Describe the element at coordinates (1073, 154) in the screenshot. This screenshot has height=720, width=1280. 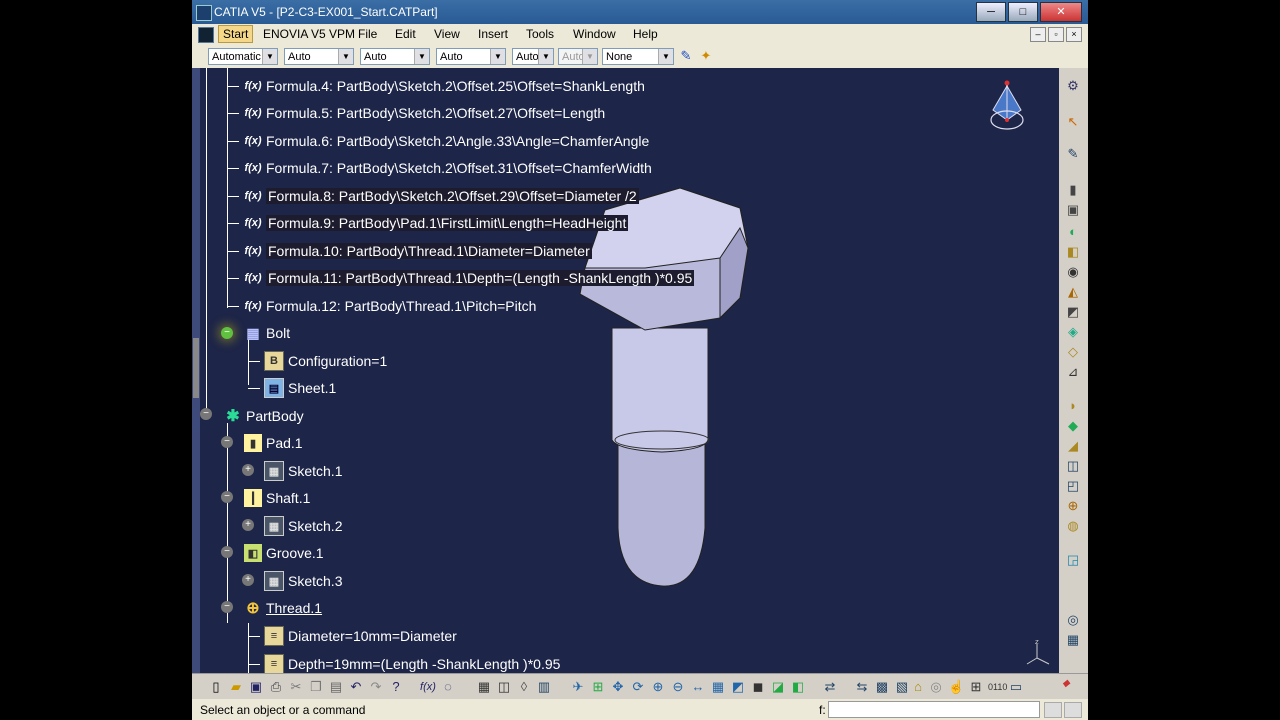
I see `sketcher-icon: ✎` at that location.